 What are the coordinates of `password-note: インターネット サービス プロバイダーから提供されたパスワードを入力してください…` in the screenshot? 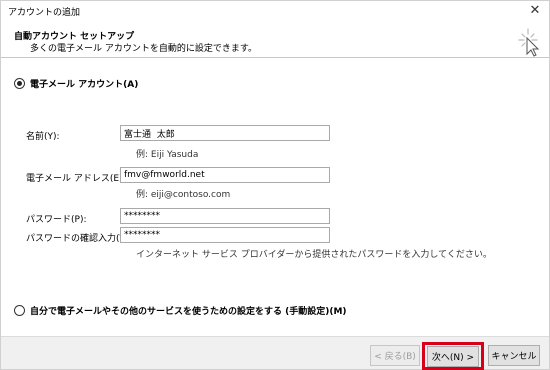 It's located at (314, 255).